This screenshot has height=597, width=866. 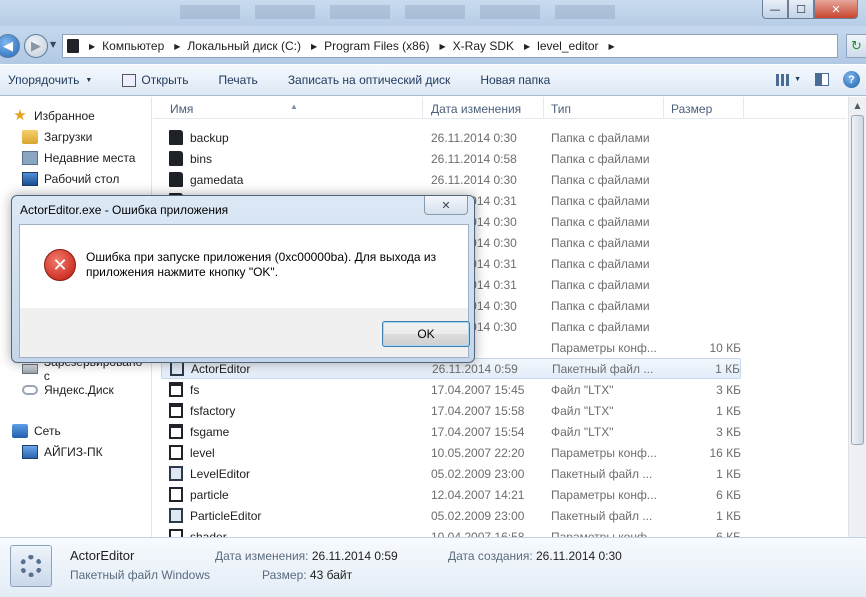 I want to click on file-row: bins 26.11.2014 0:58 Папка с файлами, so click(x=451, y=158).